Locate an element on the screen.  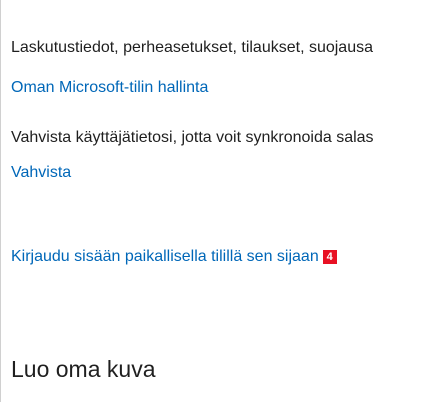
manage-microsoft-account-link: Oman Microsoft-tilin hallinta is located at coordinates (109, 88).